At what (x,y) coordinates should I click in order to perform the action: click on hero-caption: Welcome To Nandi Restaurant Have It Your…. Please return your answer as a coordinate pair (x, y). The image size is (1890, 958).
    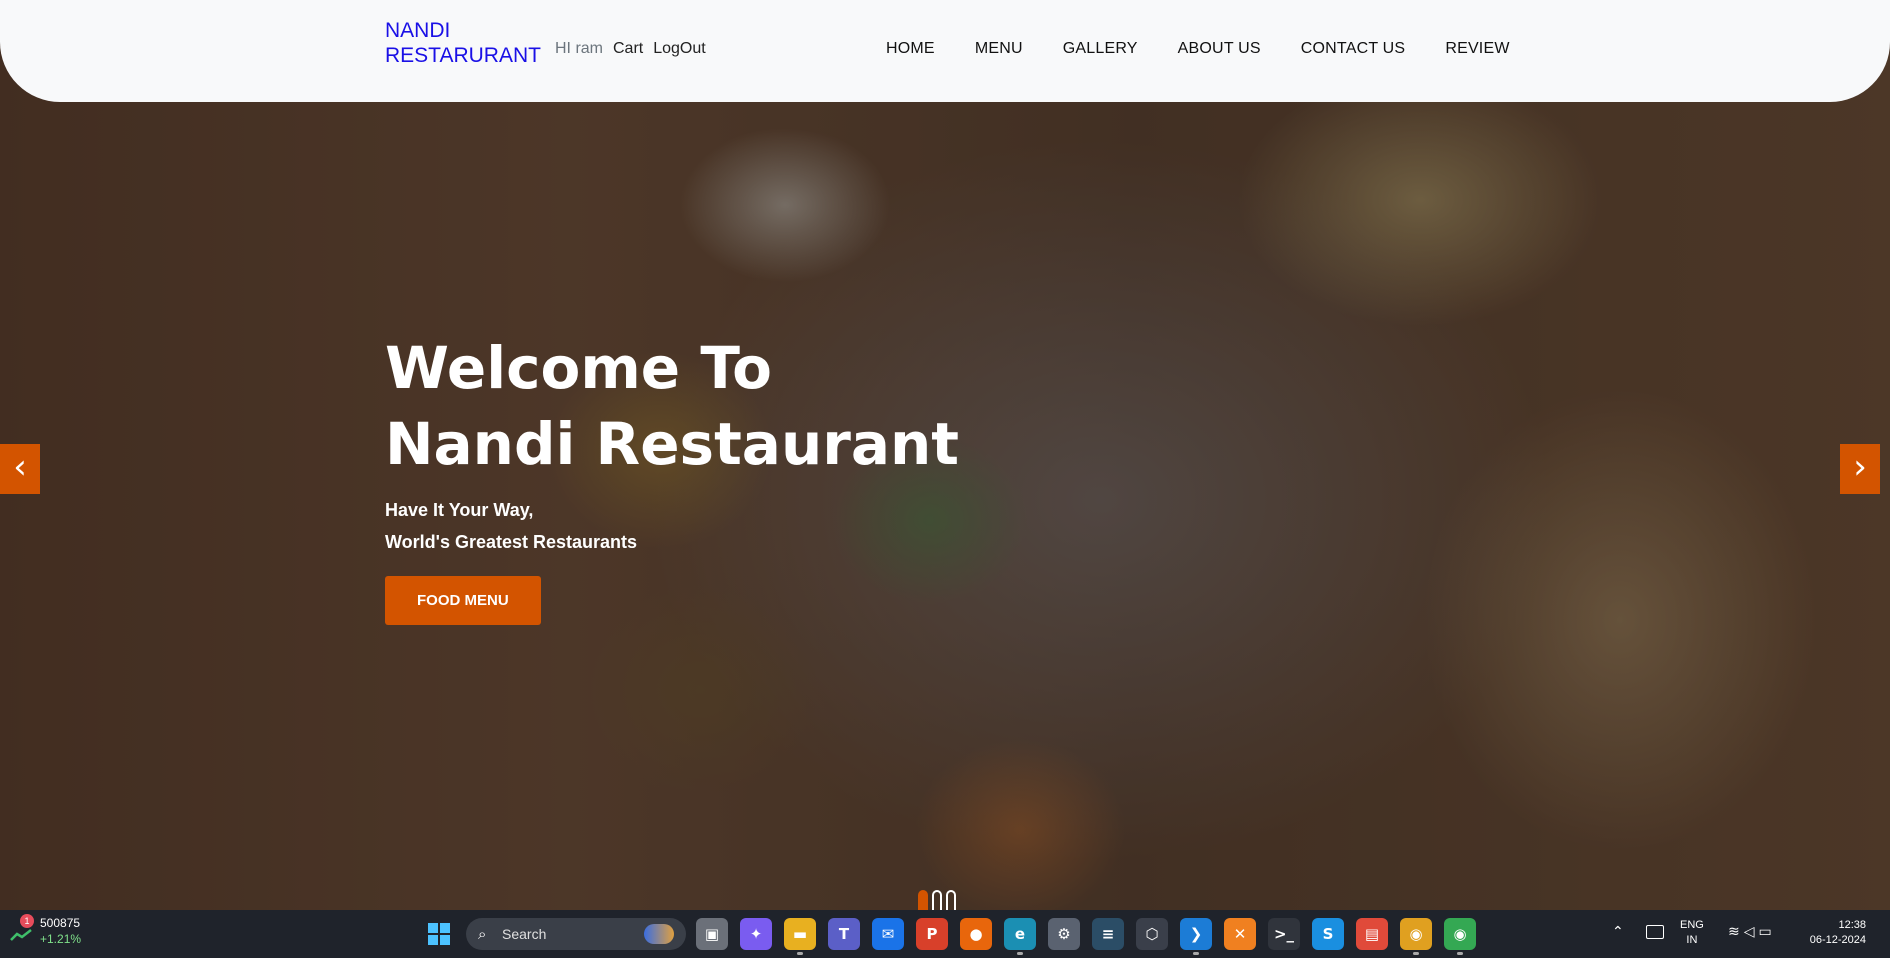
    Looking at the image, I should click on (672, 477).